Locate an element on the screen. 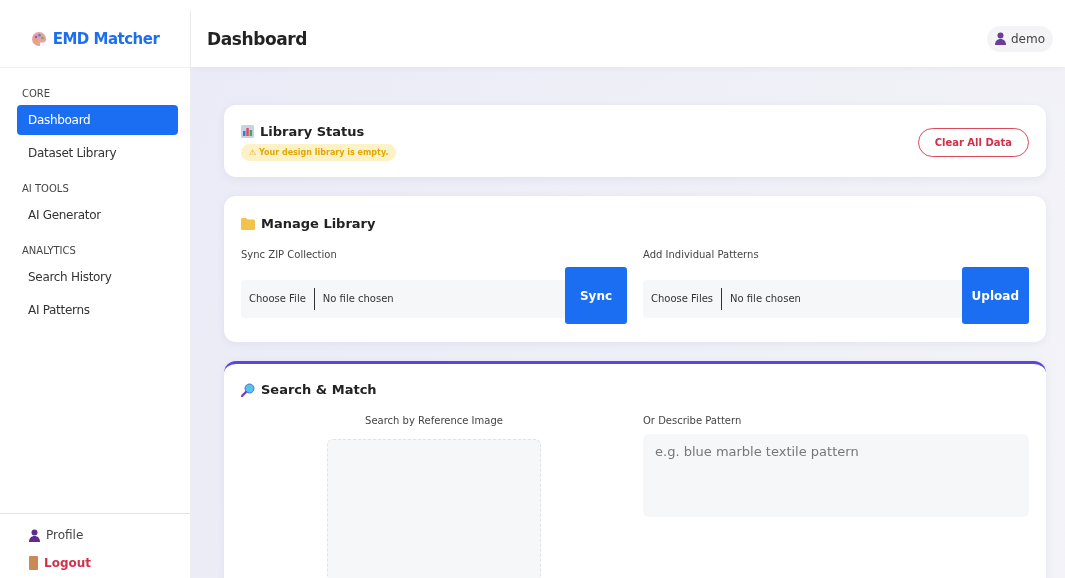 The image size is (1065, 578). page-title: Dashboard is located at coordinates (257, 38).